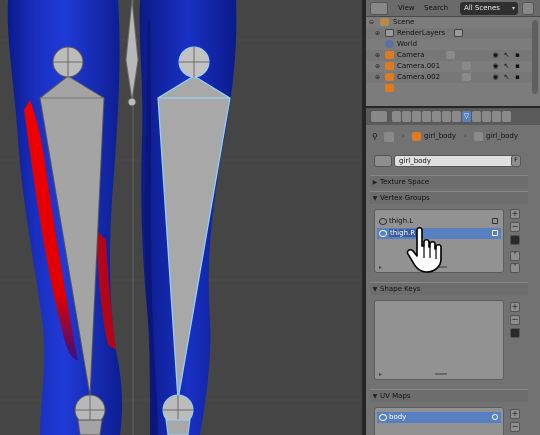 The height and width of the screenshot is (435, 540). What do you see at coordinates (515, 268) in the screenshot?
I see `move-down-button: ˅` at bounding box center [515, 268].